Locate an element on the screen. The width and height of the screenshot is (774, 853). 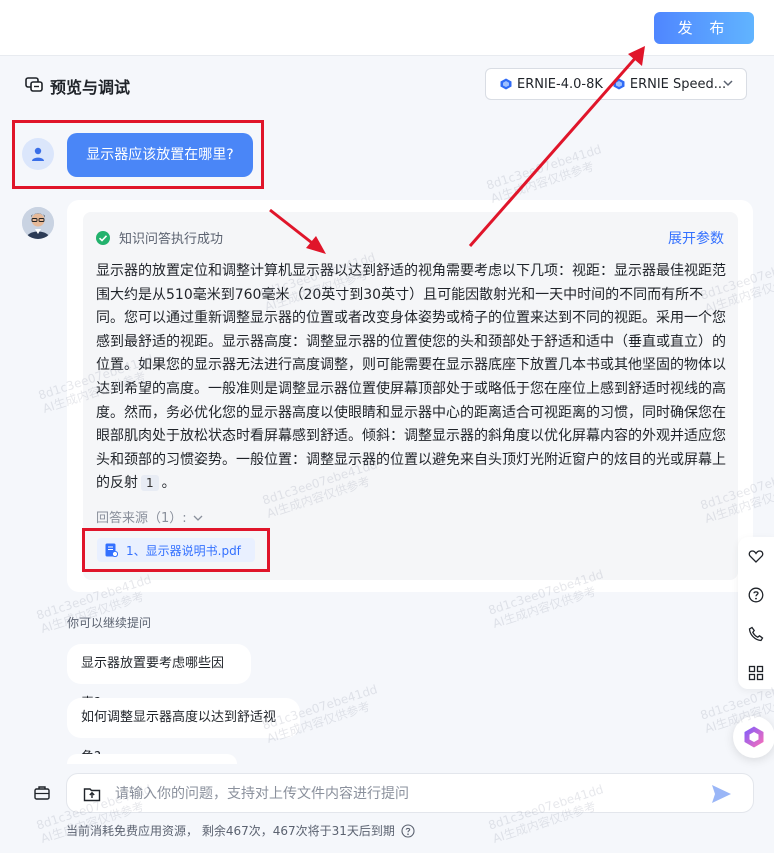
chat-input-bar is located at coordinates (410, 793).